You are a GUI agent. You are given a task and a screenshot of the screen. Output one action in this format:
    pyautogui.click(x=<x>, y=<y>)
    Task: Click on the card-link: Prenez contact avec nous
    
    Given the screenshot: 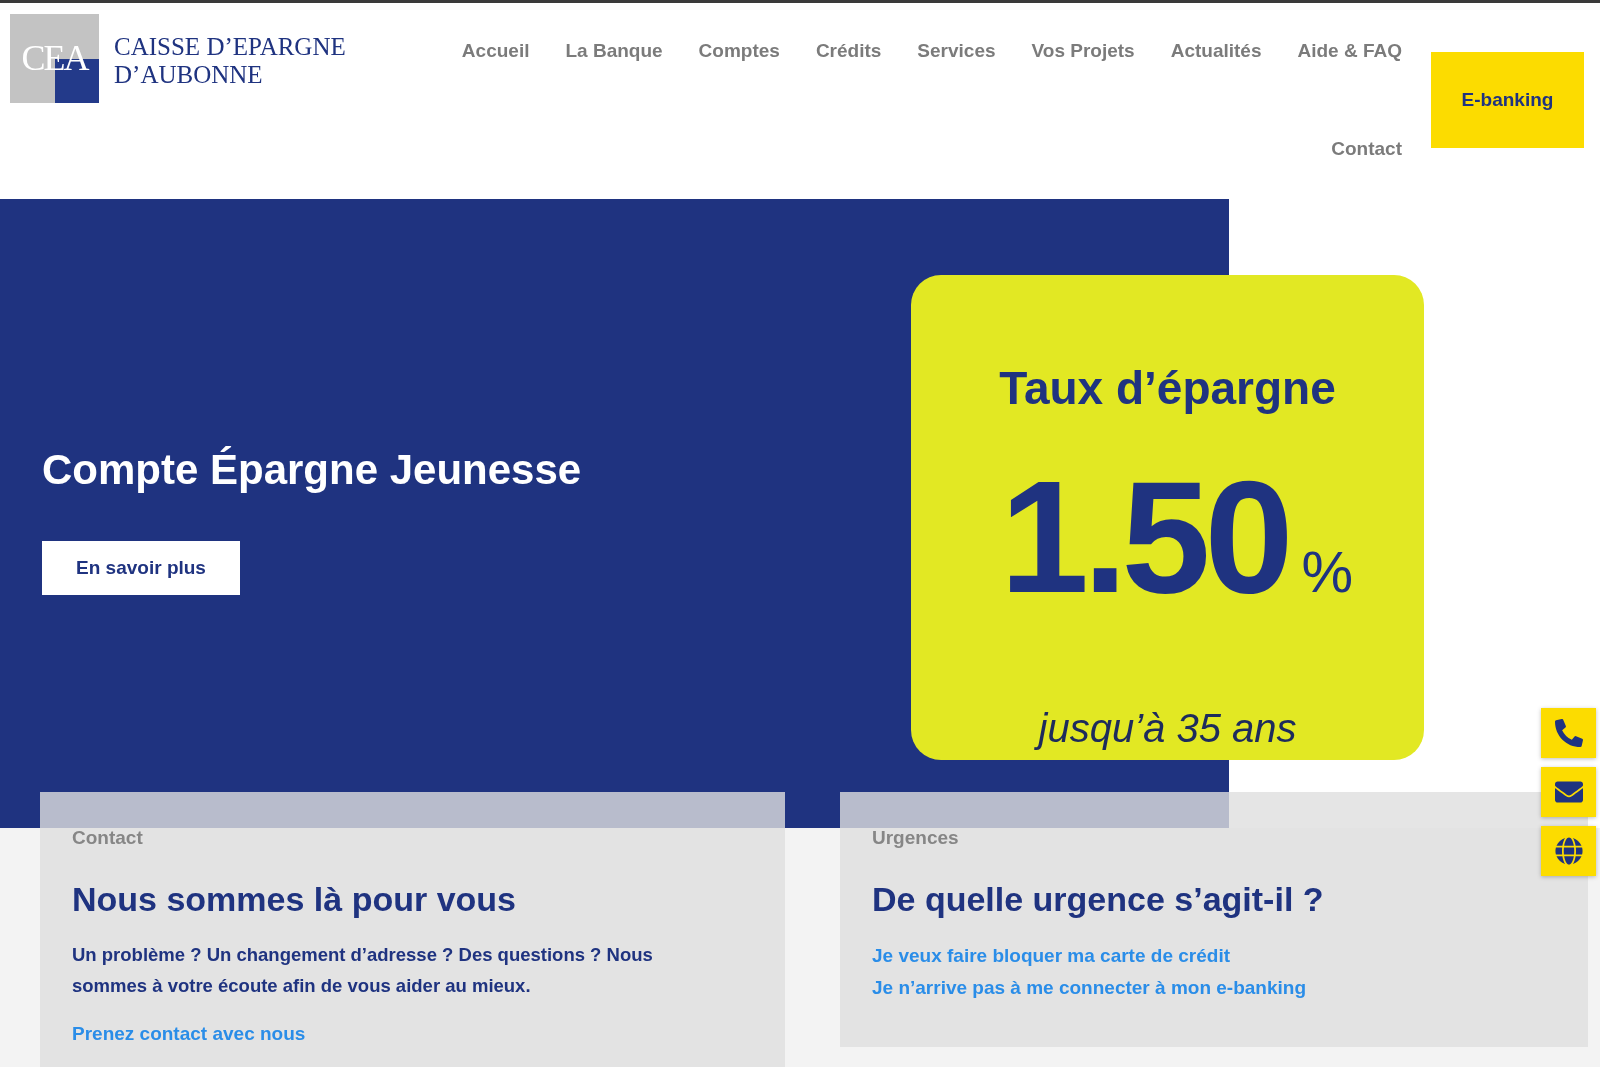 What is the action you would take?
    pyautogui.click(x=189, y=1033)
    